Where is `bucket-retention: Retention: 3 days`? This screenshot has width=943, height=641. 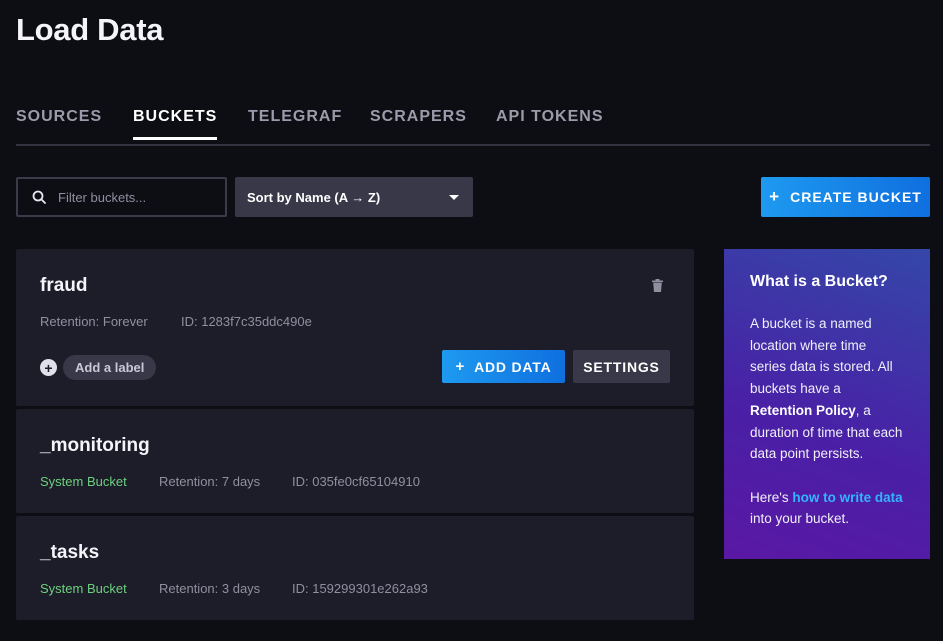 bucket-retention: Retention: 3 days is located at coordinates (210, 588).